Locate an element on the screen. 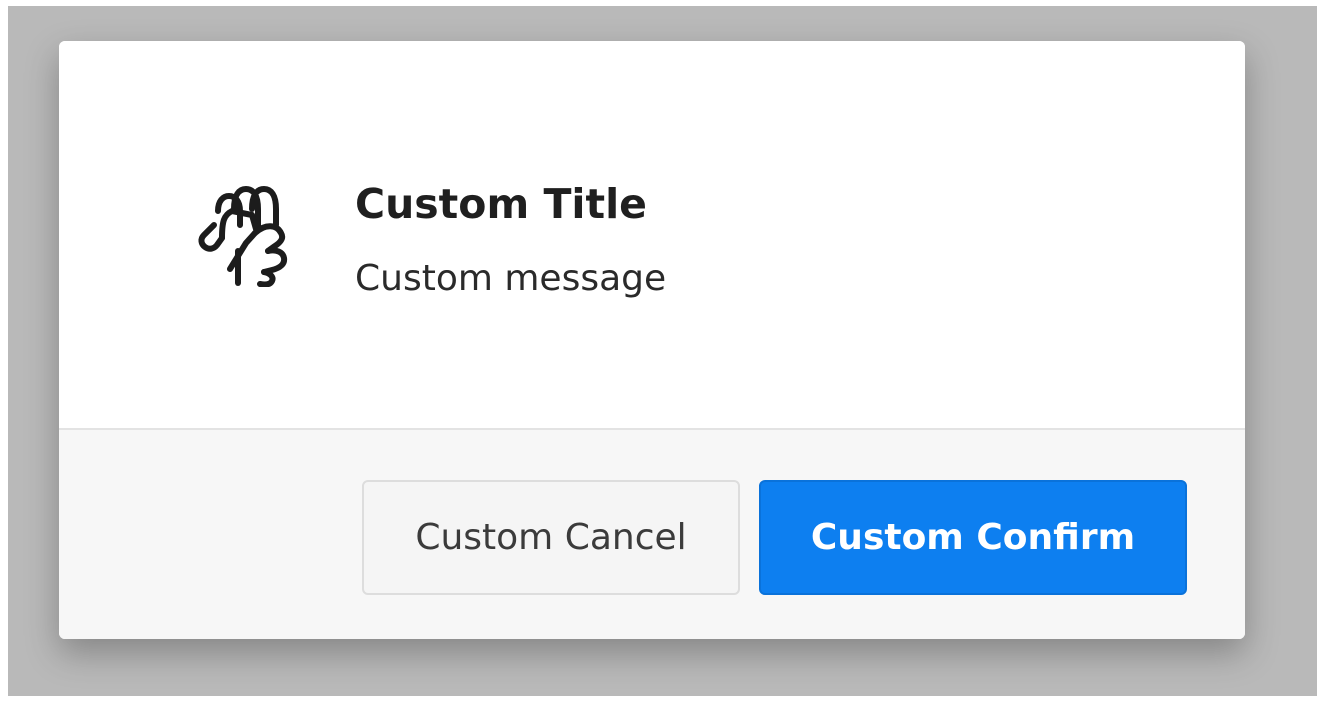 The width and height of the screenshot is (1317, 721). cancel-button: Custom Cancel is located at coordinates (551, 537).